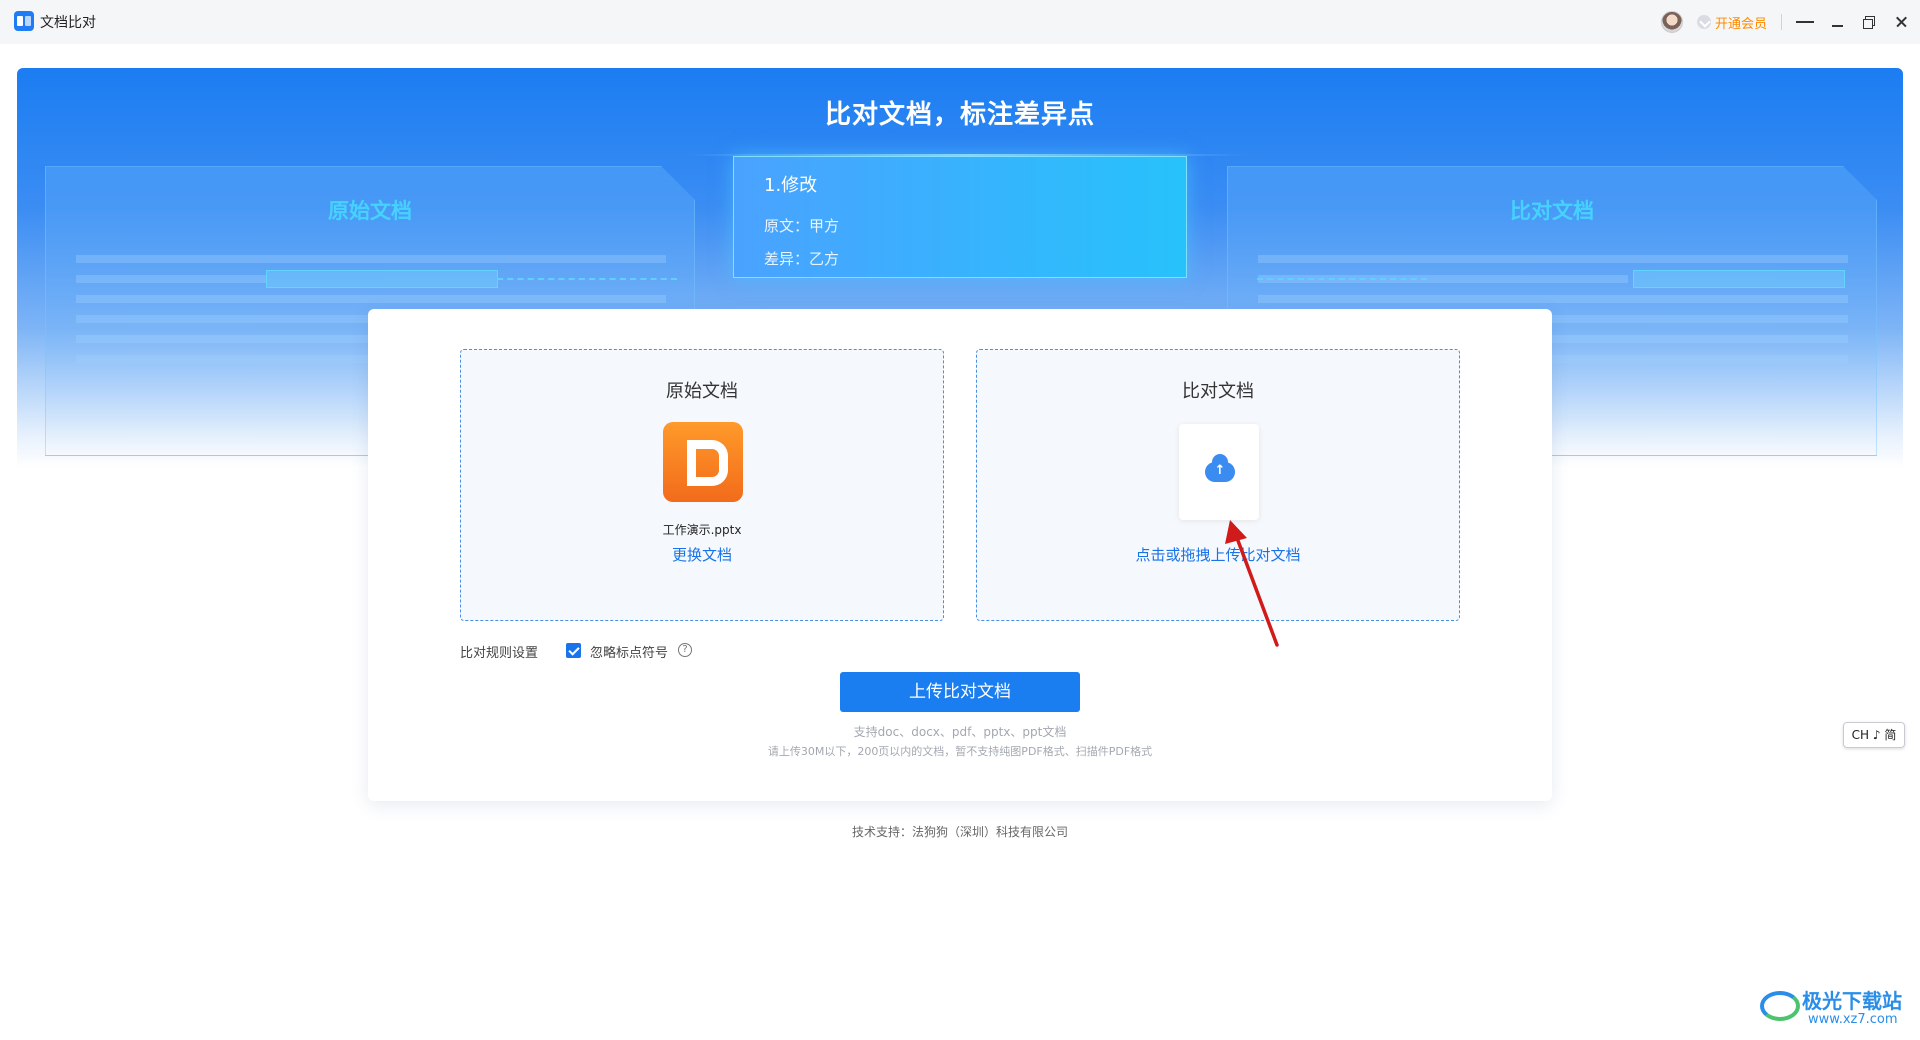 The image size is (1920, 1040). What do you see at coordinates (1805, 22) in the screenshot?
I see `menu-icon` at bounding box center [1805, 22].